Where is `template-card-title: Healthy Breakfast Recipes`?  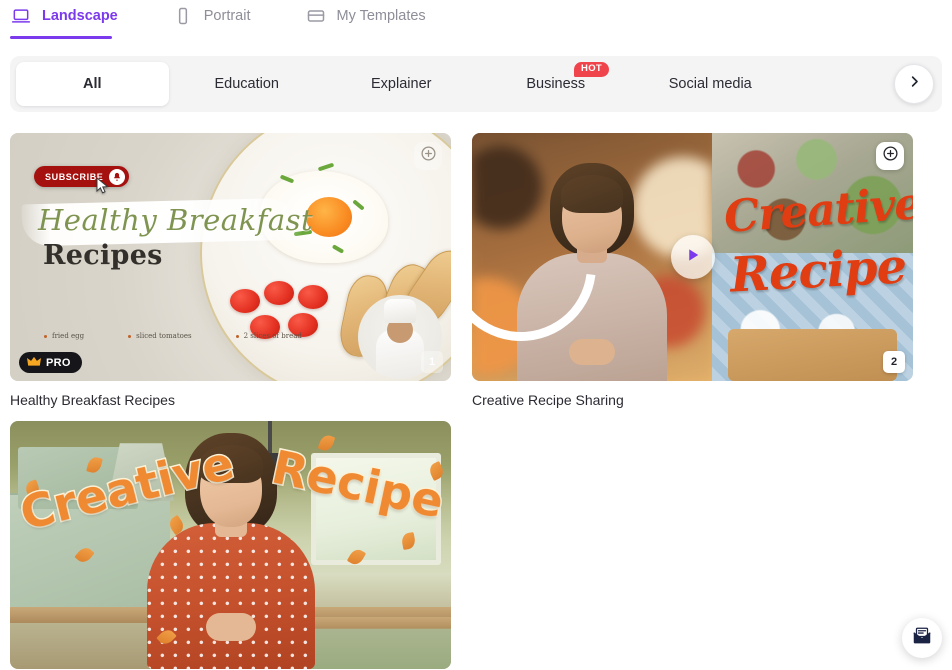
template-card-title: Healthy Breakfast Recipes is located at coordinates (92, 400).